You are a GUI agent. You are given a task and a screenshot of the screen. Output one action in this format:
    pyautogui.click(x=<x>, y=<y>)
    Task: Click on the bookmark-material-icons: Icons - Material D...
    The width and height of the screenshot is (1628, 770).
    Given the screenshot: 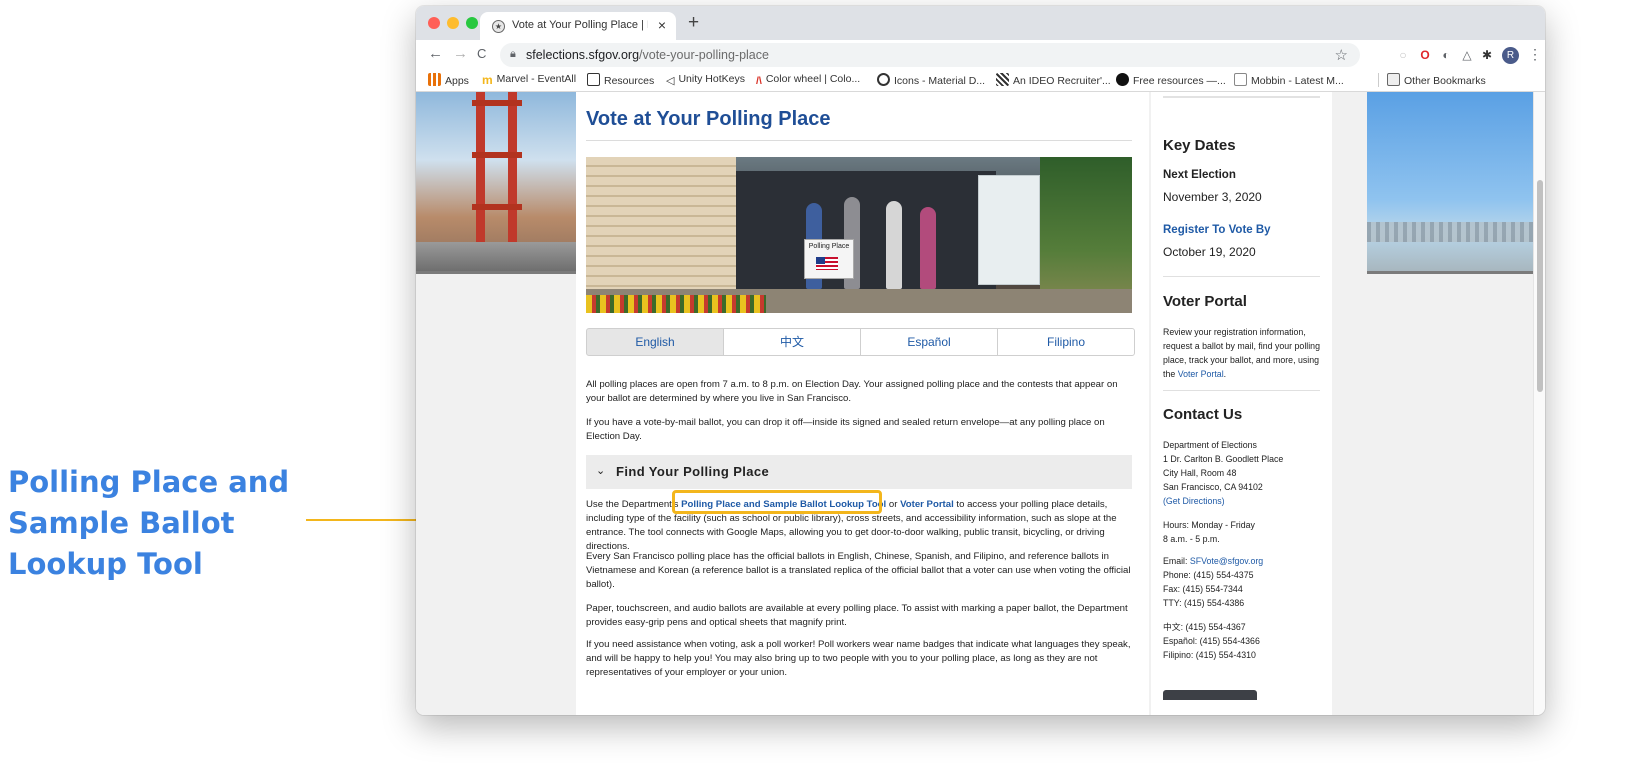 What is the action you would take?
    pyautogui.click(x=931, y=80)
    